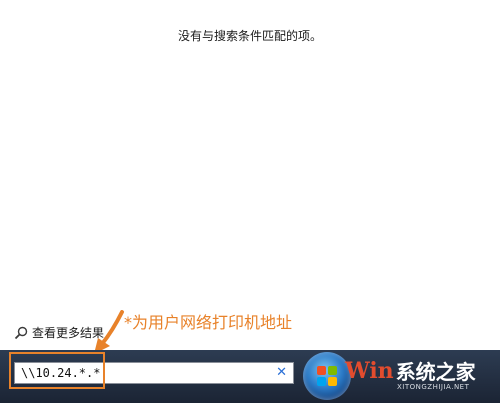  Describe the element at coordinates (281, 373) in the screenshot. I see `close-icon: ✕` at that location.